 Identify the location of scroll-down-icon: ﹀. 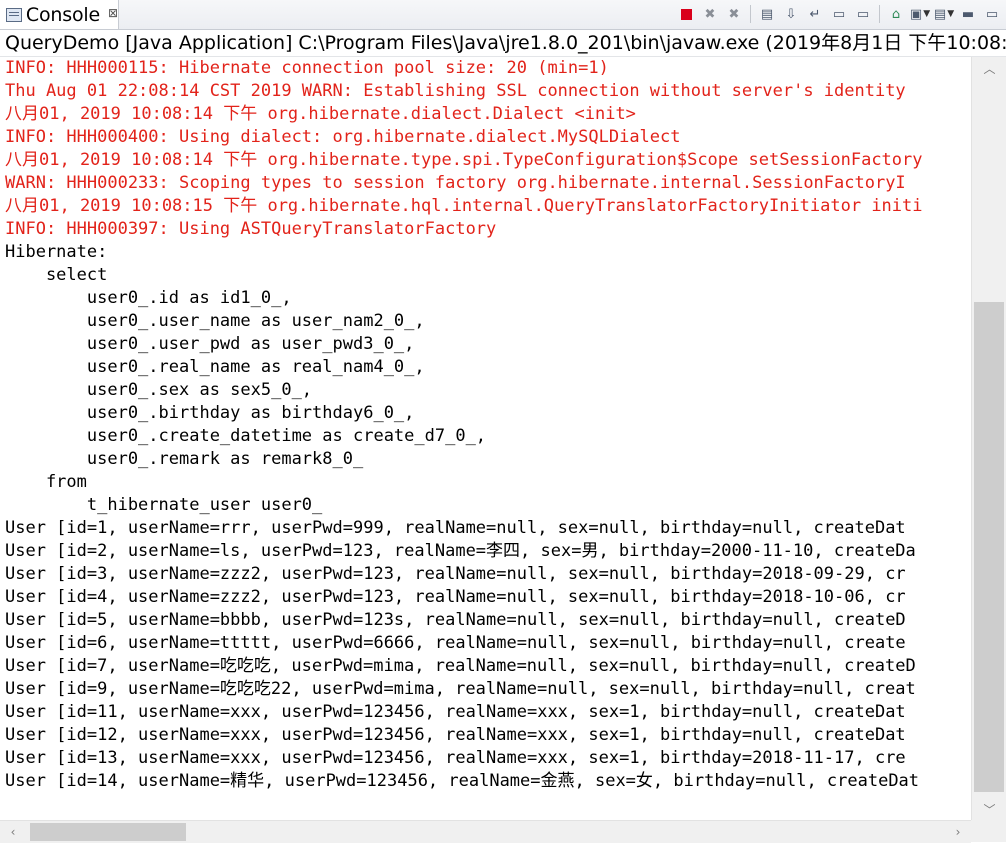
(989, 809).